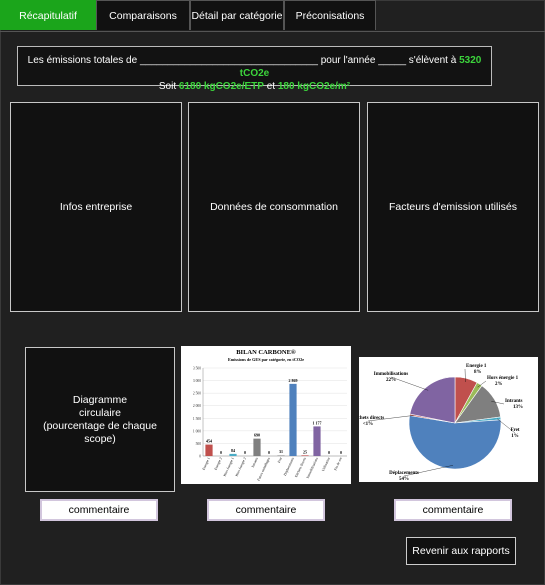  Describe the element at coordinates (197, 406) in the screenshot. I see `bar-ytick-label: 2 000` at that location.